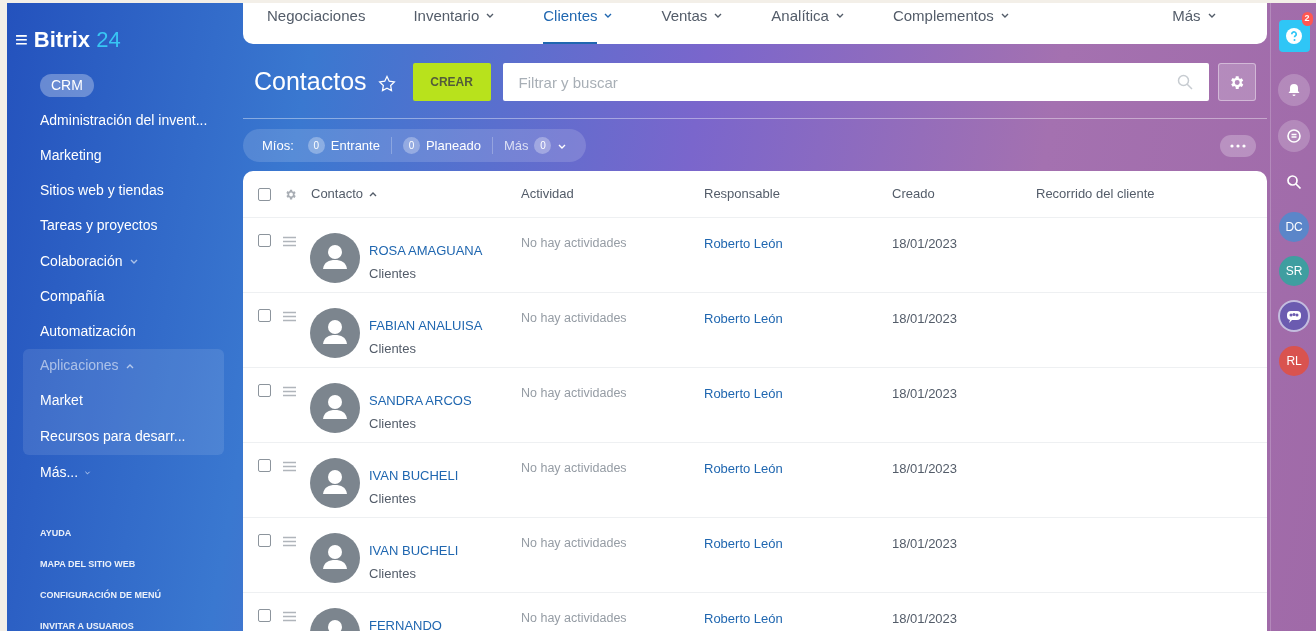  I want to click on chat-icon, so click(1294, 136).